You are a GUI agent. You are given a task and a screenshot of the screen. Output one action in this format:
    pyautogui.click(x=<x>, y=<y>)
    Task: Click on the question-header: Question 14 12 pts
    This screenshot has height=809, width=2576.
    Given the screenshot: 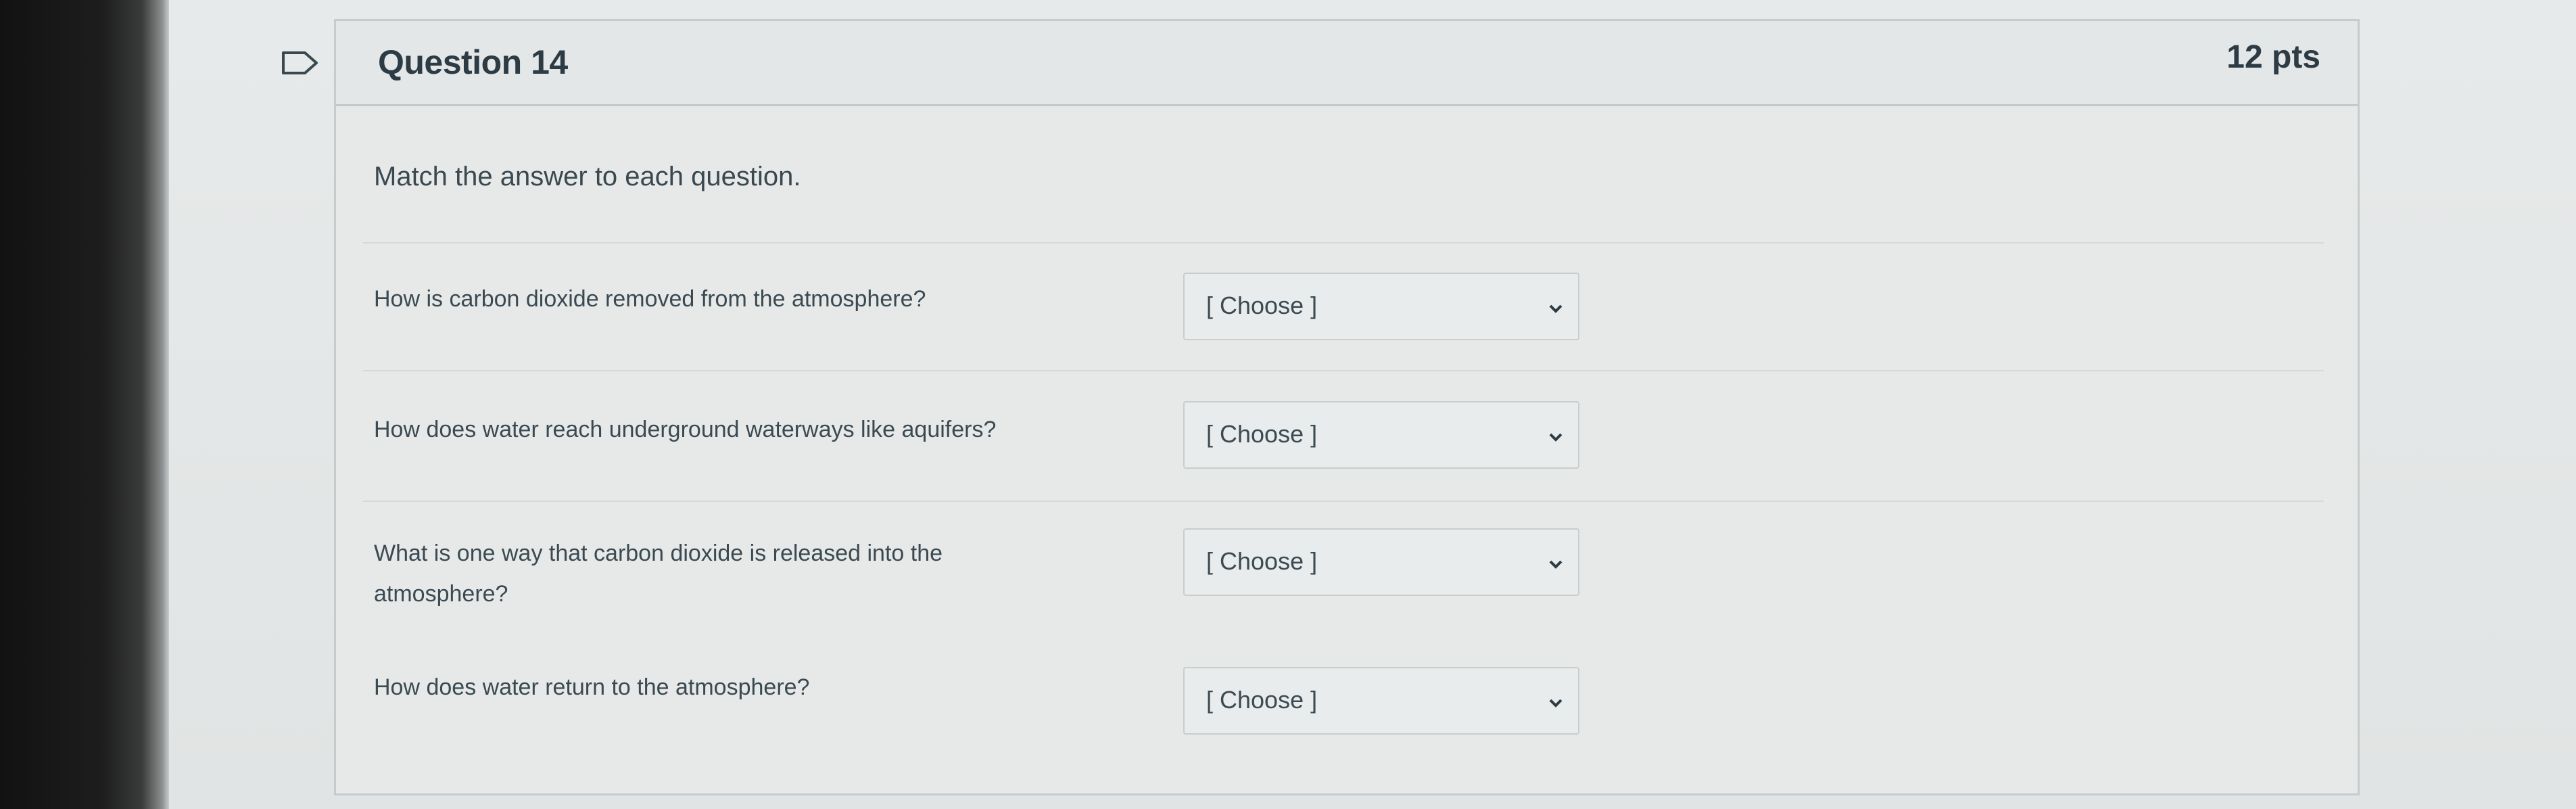 What is the action you would take?
    pyautogui.click(x=1347, y=63)
    